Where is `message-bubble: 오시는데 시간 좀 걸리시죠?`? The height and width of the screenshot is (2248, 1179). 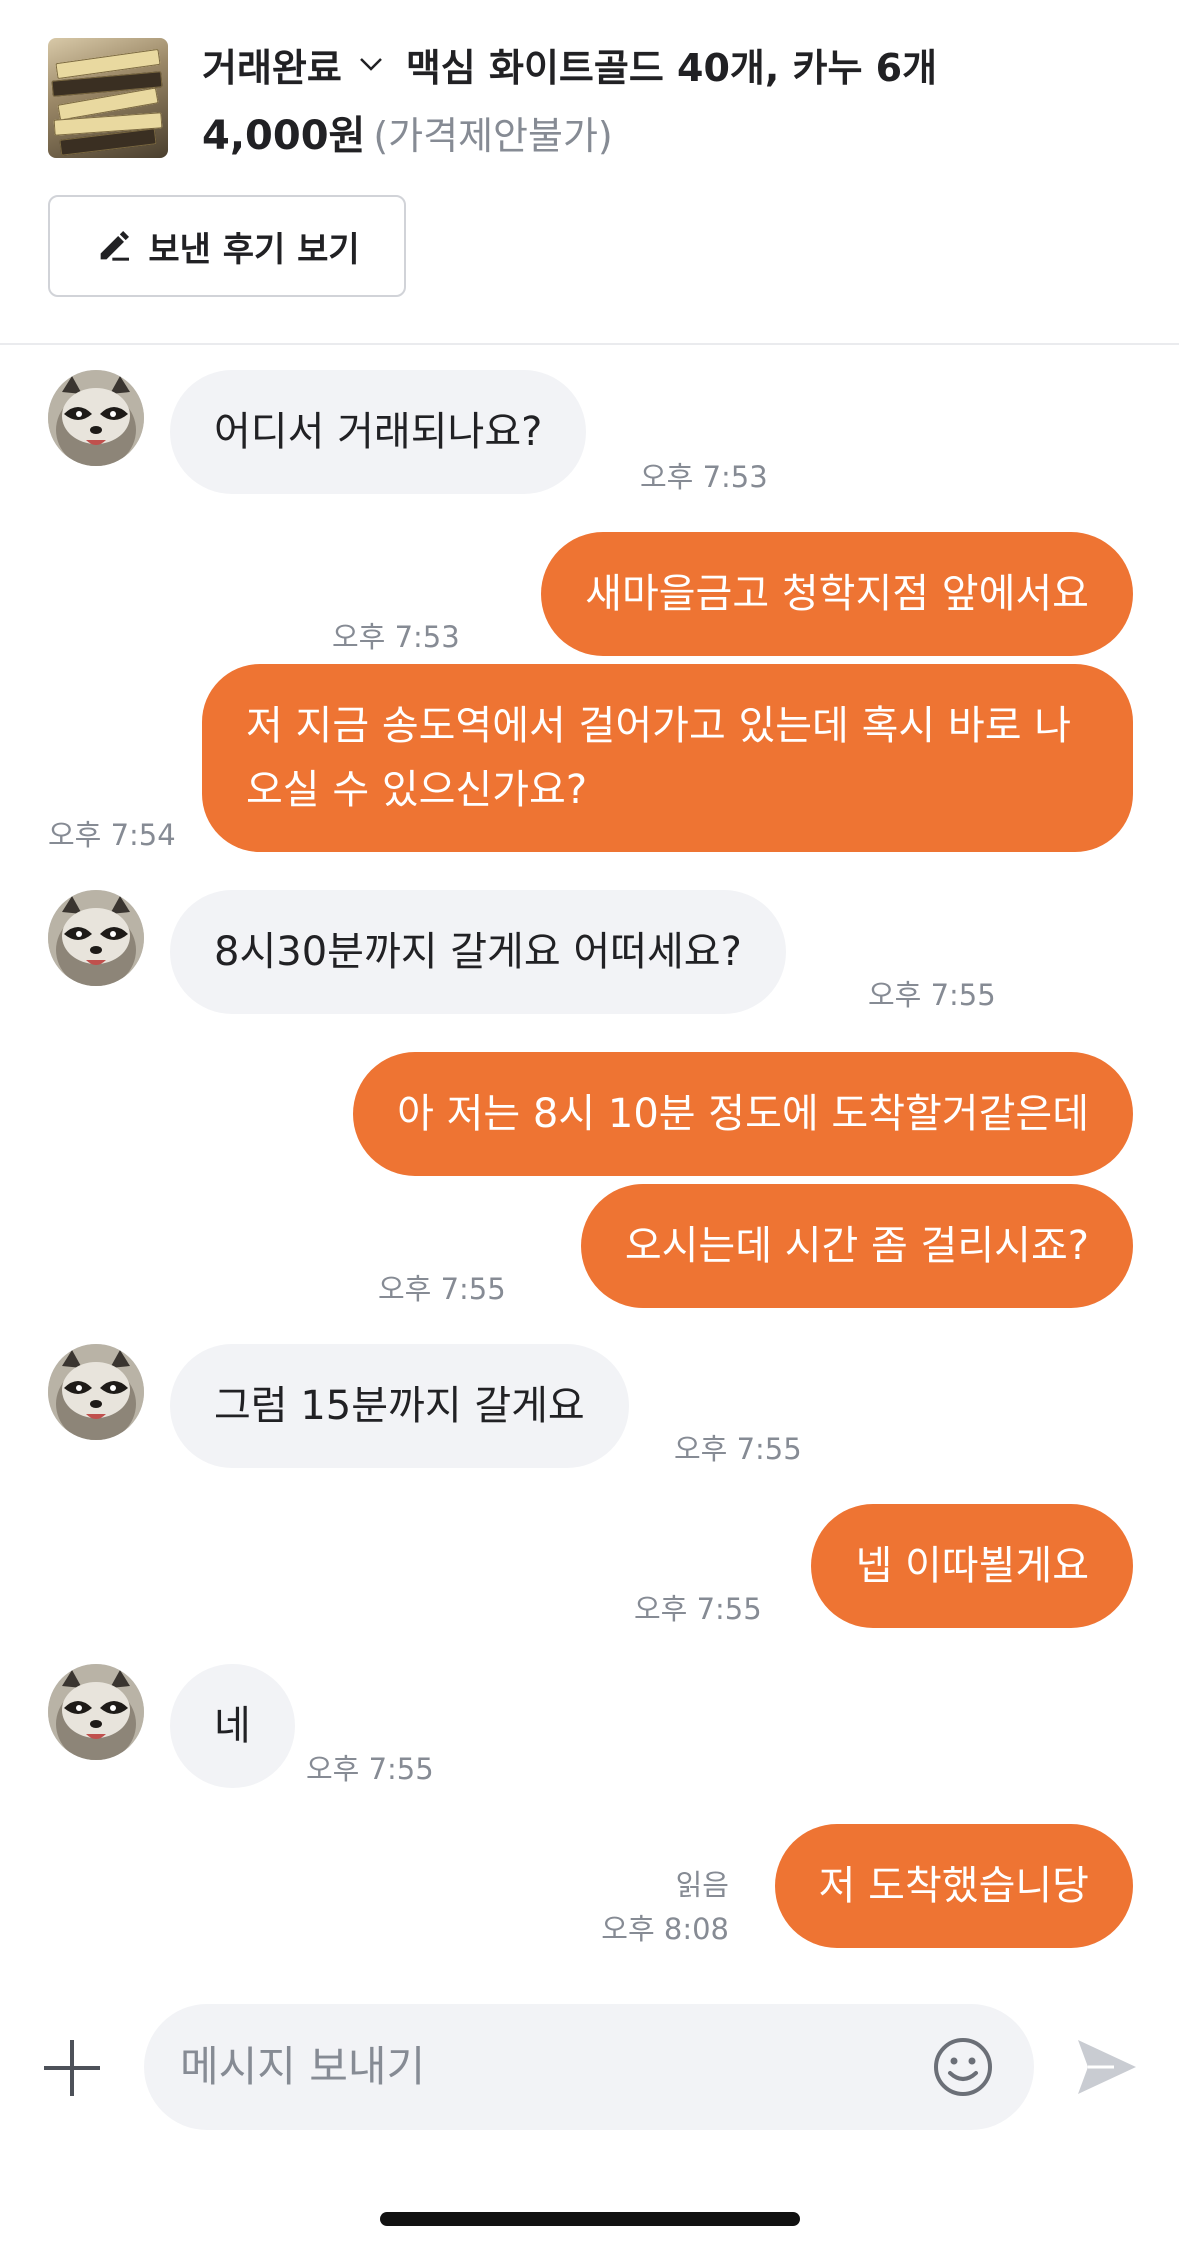 message-bubble: 오시는데 시간 좀 걸리시죠? is located at coordinates (856, 1246).